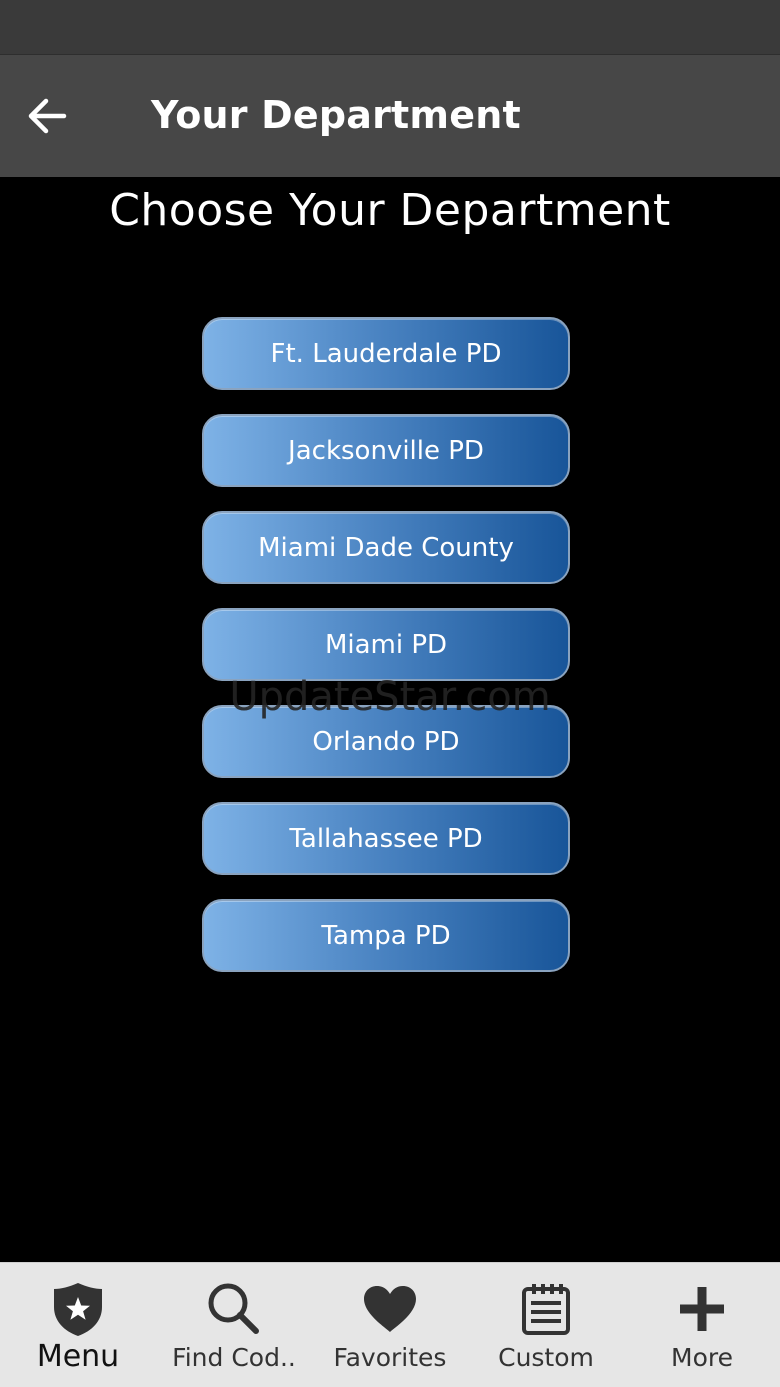 The height and width of the screenshot is (1387, 780). Describe the element at coordinates (386, 547) in the screenshot. I see `department-button-miami-dade-county: Miami Dade County` at that location.